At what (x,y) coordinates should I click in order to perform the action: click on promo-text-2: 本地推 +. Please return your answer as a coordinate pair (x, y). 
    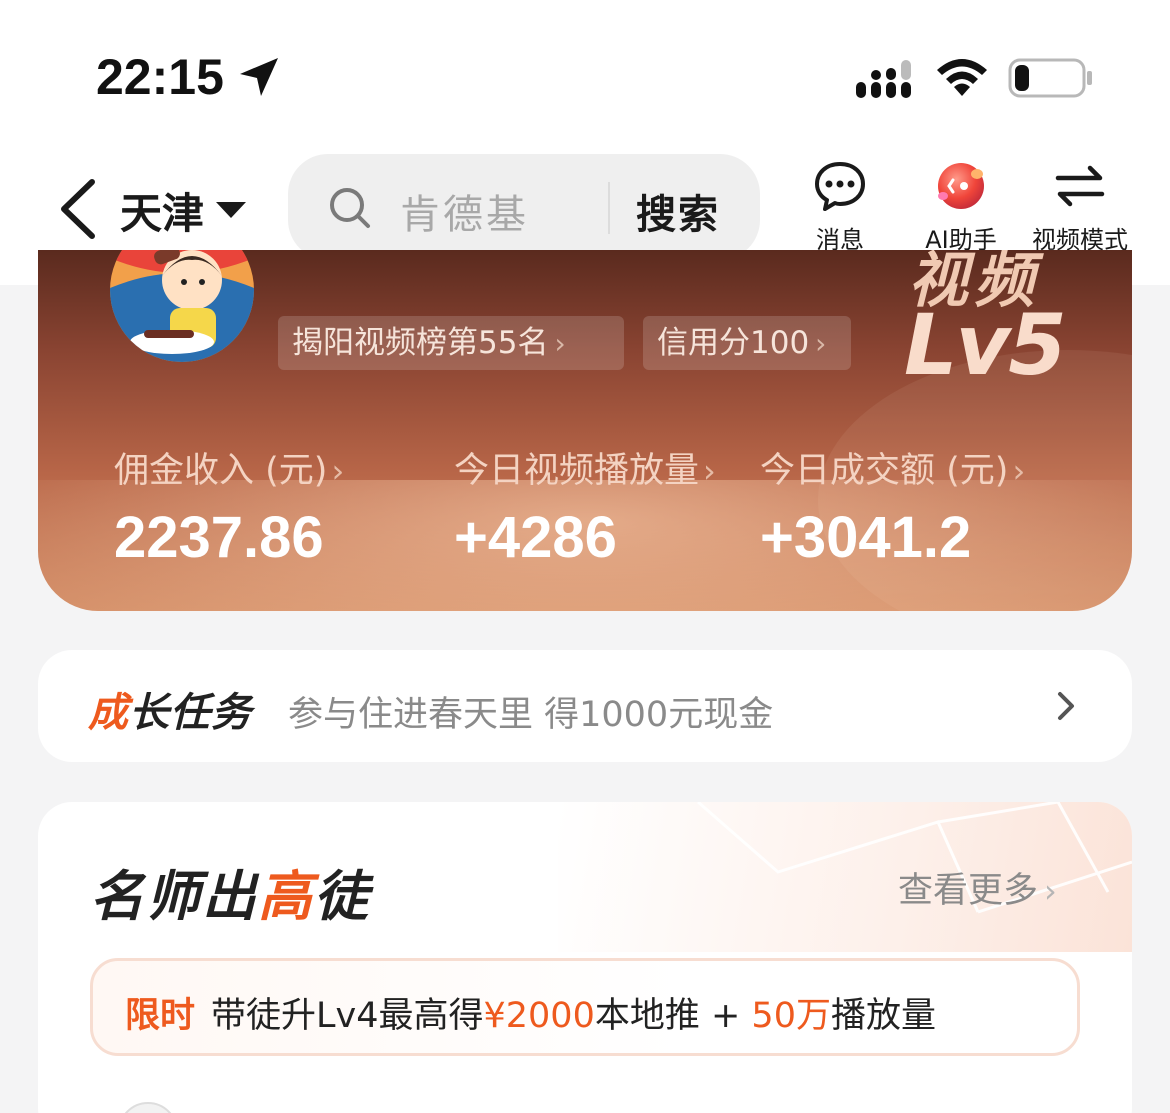
    Looking at the image, I should click on (673, 1016).